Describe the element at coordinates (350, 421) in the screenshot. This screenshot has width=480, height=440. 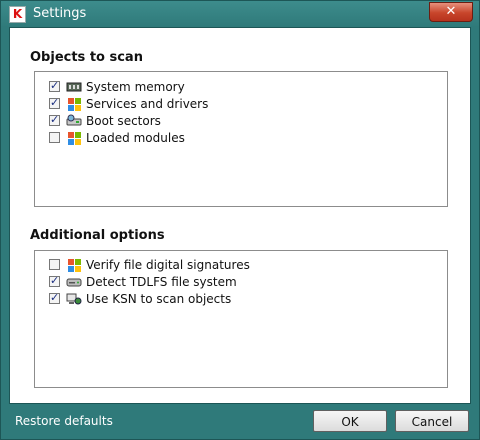
I see `ok-button: OK` at that location.